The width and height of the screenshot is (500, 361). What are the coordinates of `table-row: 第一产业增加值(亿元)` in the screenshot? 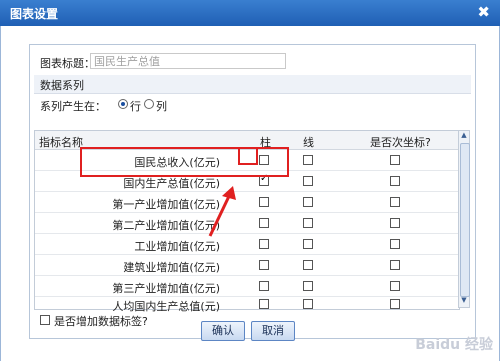 It's located at (247, 202).